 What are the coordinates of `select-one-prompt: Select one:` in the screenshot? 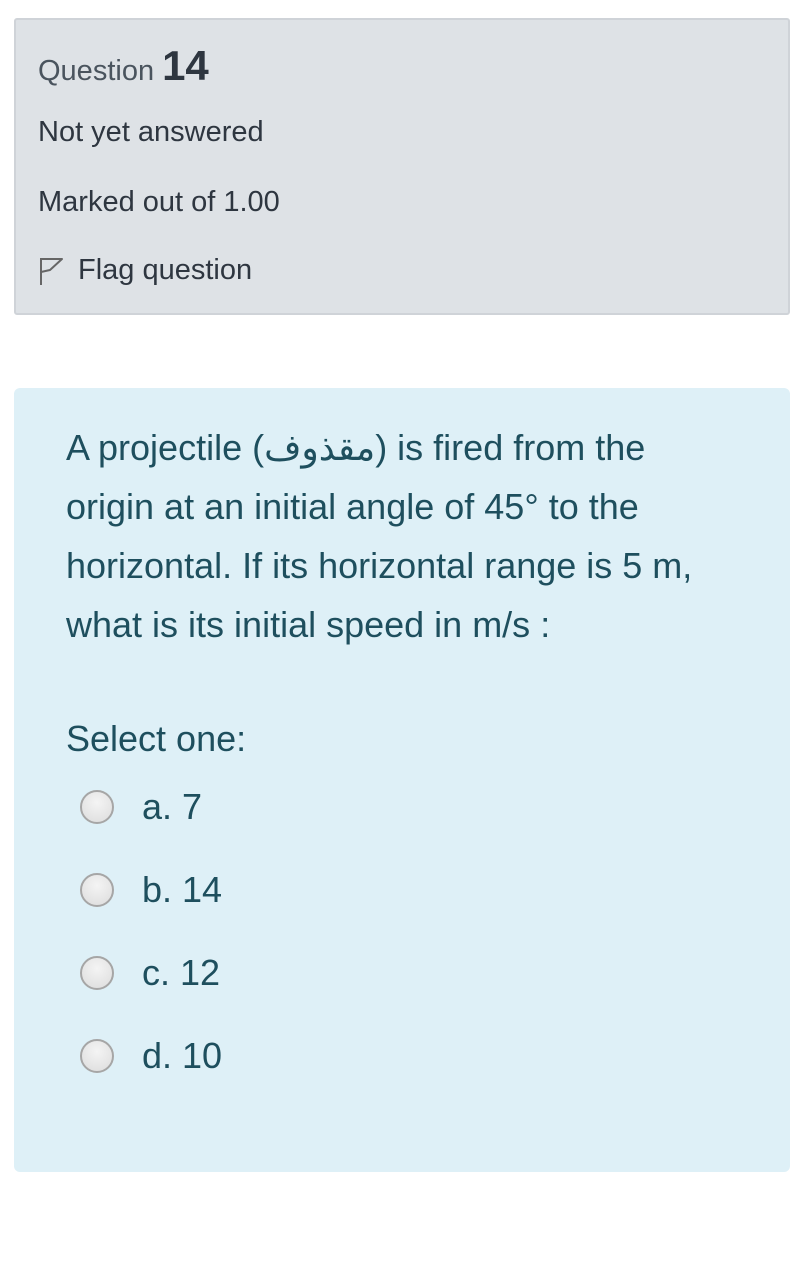 It's located at (156, 738).